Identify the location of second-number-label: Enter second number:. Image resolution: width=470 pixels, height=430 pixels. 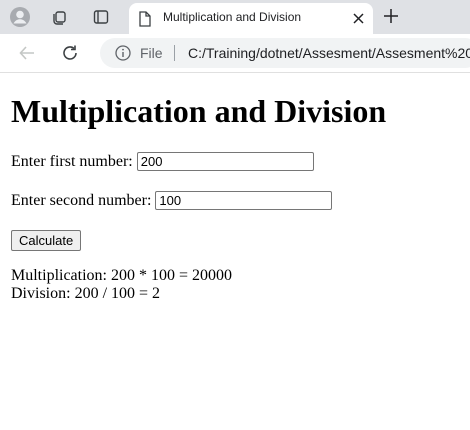
(81, 200).